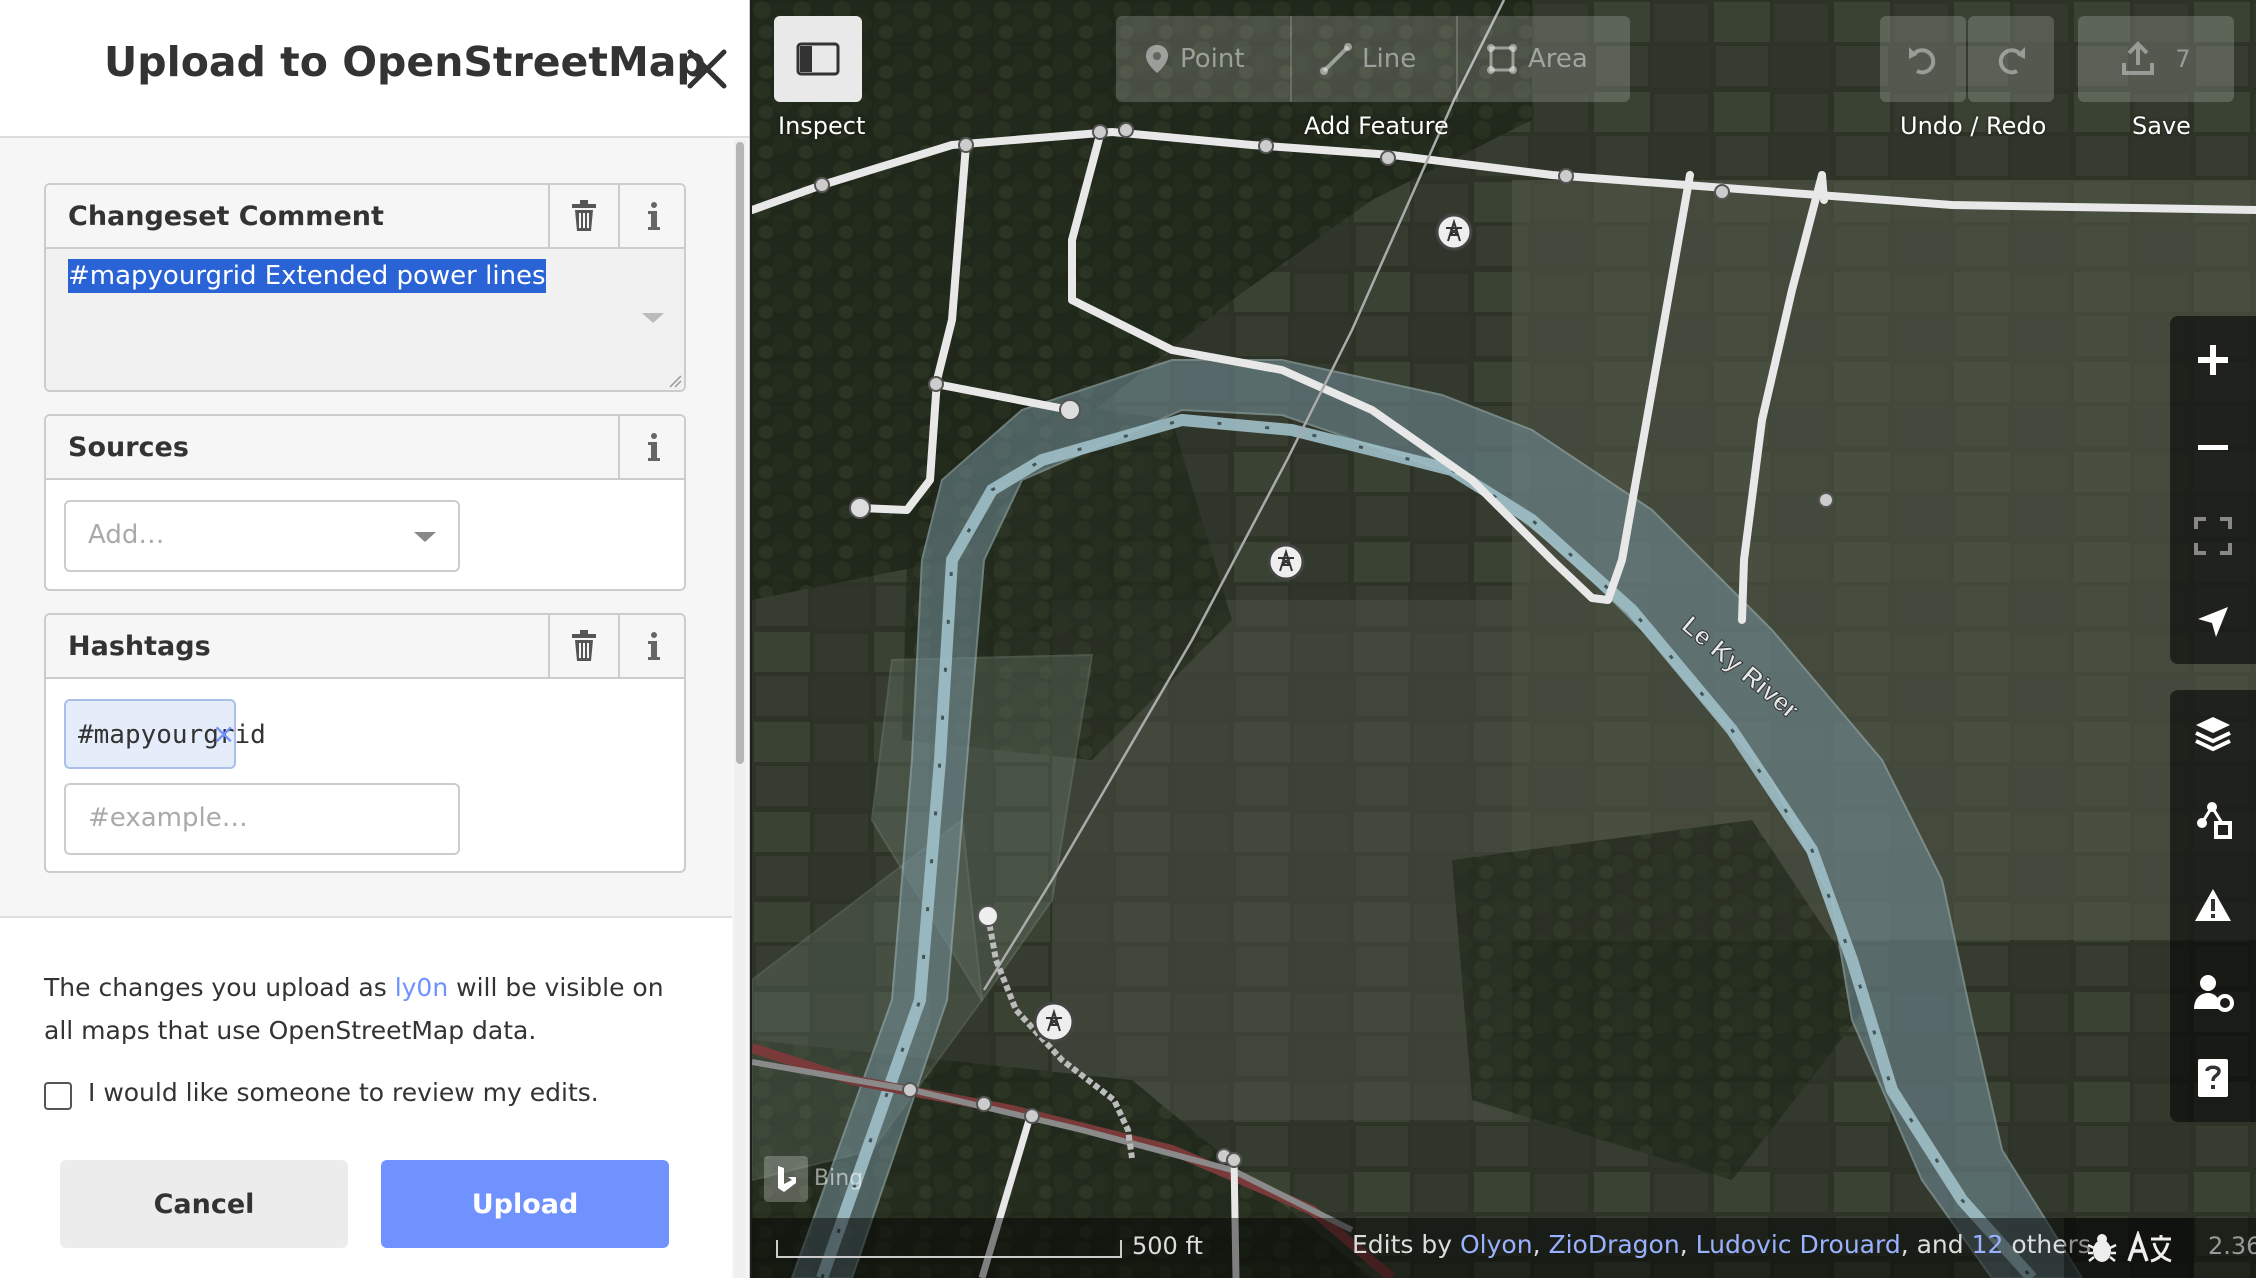 The width and height of the screenshot is (2256, 1278). Describe the element at coordinates (839, 1178) in the screenshot. I see `imagery-label: Bing` at that location.